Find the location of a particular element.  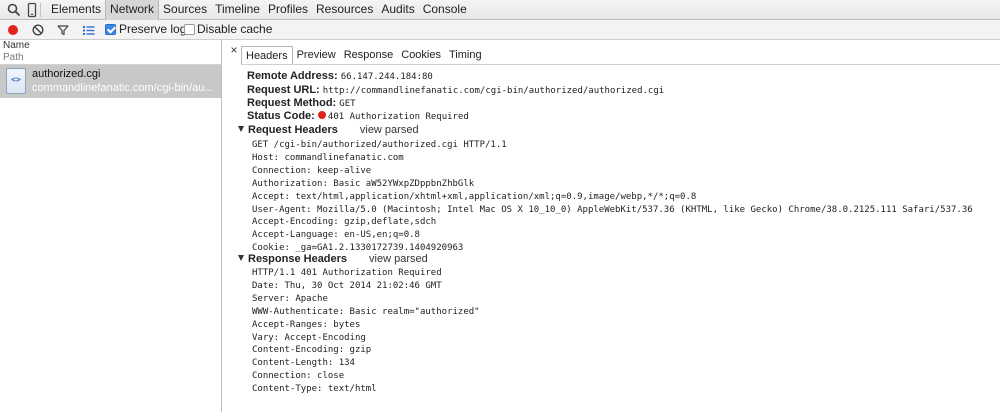

request-headers-section: Request Headers view parsed is located at coordinates (328, 130).